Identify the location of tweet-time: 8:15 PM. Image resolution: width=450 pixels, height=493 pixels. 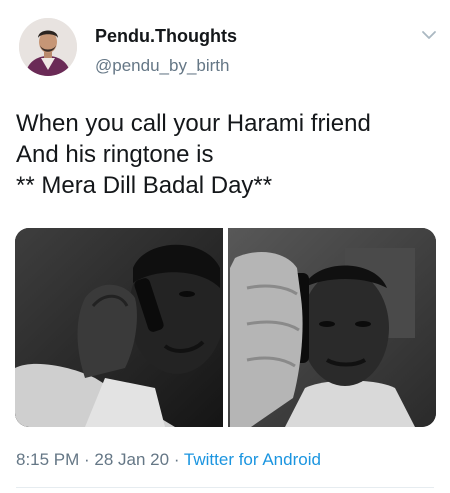
(47, 459).